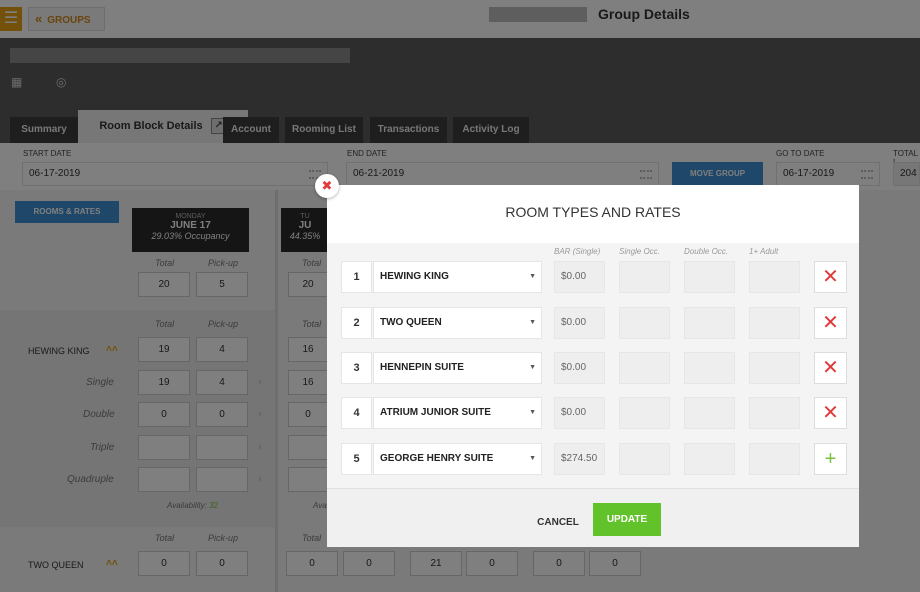  What do you see at coordinates (356, 413) in the screenshot?
I see `row-number: 4` at bounding box center [356, 413].